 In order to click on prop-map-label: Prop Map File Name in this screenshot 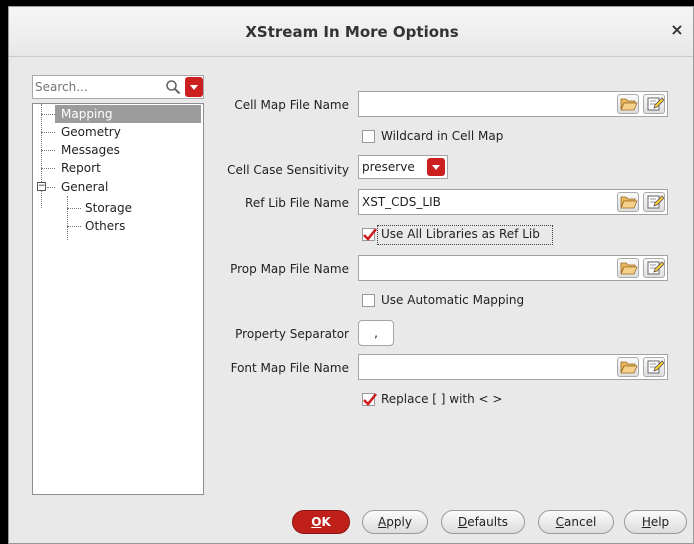, I will do `click(289, 269)`.